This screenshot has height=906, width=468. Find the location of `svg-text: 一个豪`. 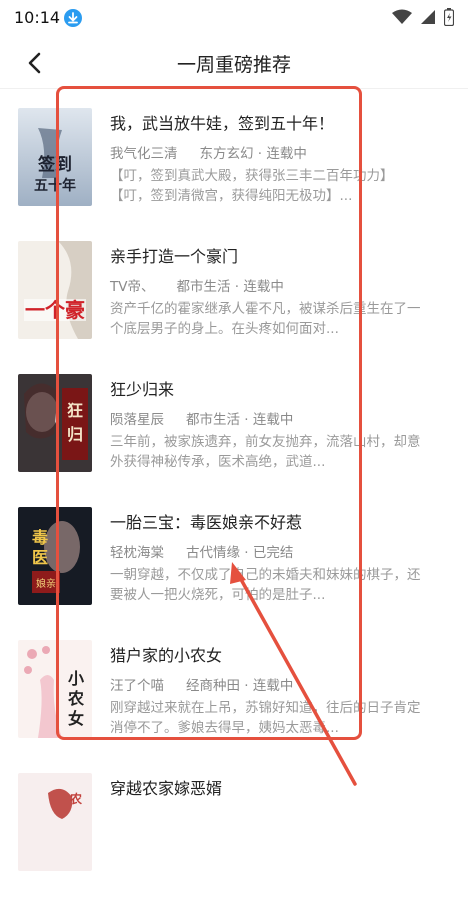

svg-text: 一个豪 is located at coordinates (55, 310).